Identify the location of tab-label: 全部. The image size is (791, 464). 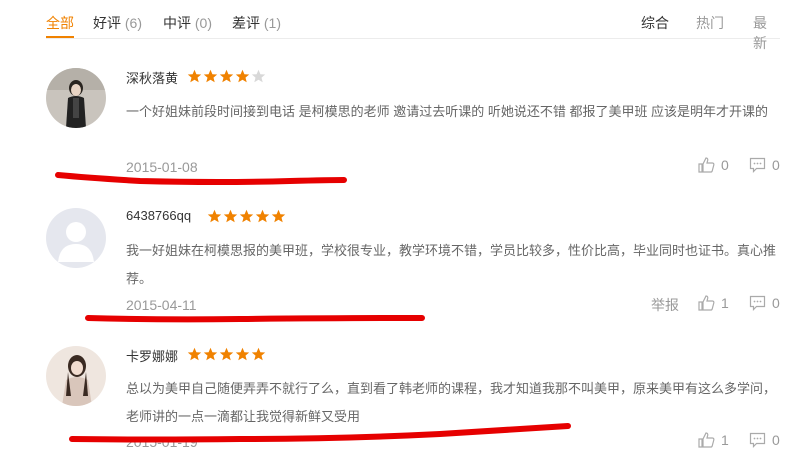
(60, 23).